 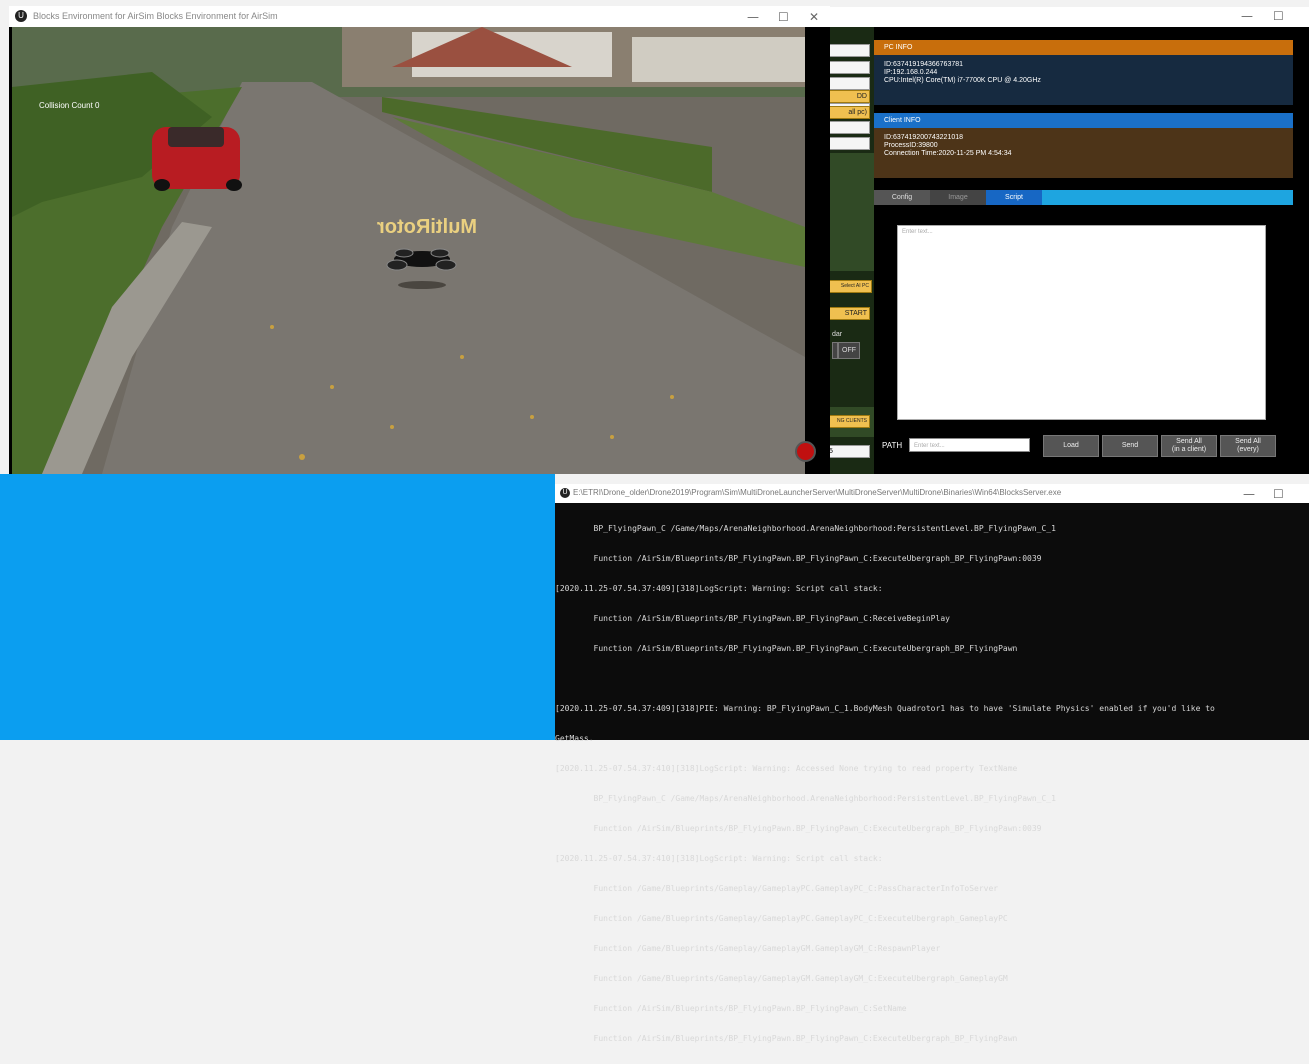 What do you see at coordinates (1014, 197) in the screenshot?
I see `tab-script: Script` at bounding box center [1014, 197].